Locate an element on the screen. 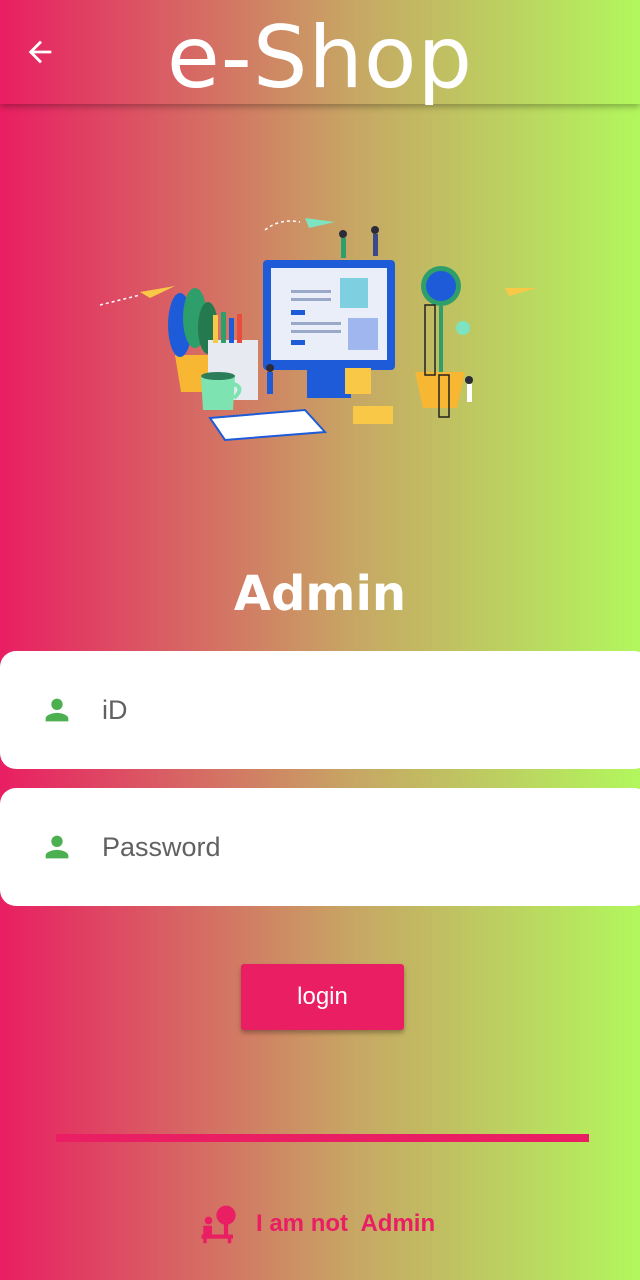 Image resolution: width=640 pixels, height=1280 pixels. app-bar: e-Shop is located at coordinates (320, 54).